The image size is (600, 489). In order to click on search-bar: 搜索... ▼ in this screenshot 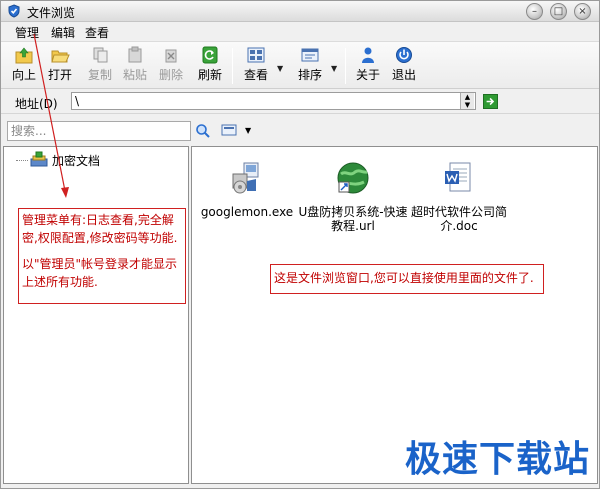, I will do `click(300, 130)`.